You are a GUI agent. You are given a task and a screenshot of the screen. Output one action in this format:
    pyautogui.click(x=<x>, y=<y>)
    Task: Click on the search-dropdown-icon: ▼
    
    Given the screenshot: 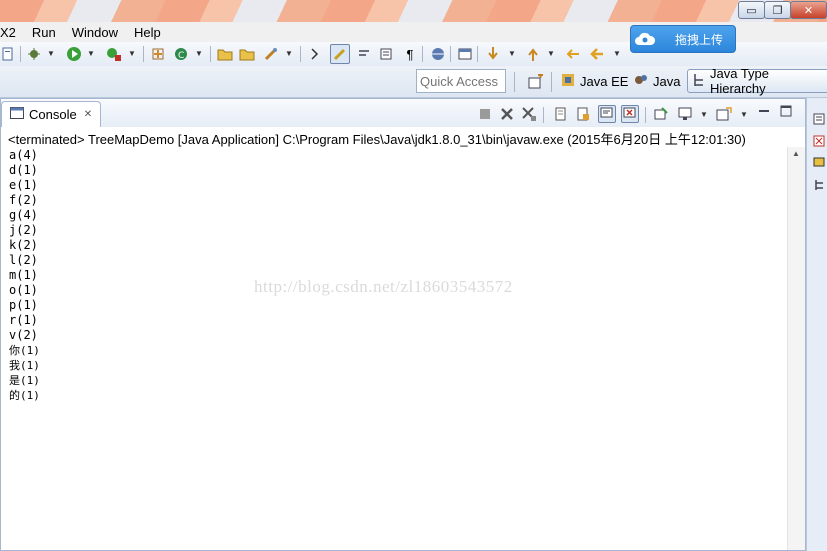 What is the action you would take?
    pyautogui.click(x=289, y=53)
    